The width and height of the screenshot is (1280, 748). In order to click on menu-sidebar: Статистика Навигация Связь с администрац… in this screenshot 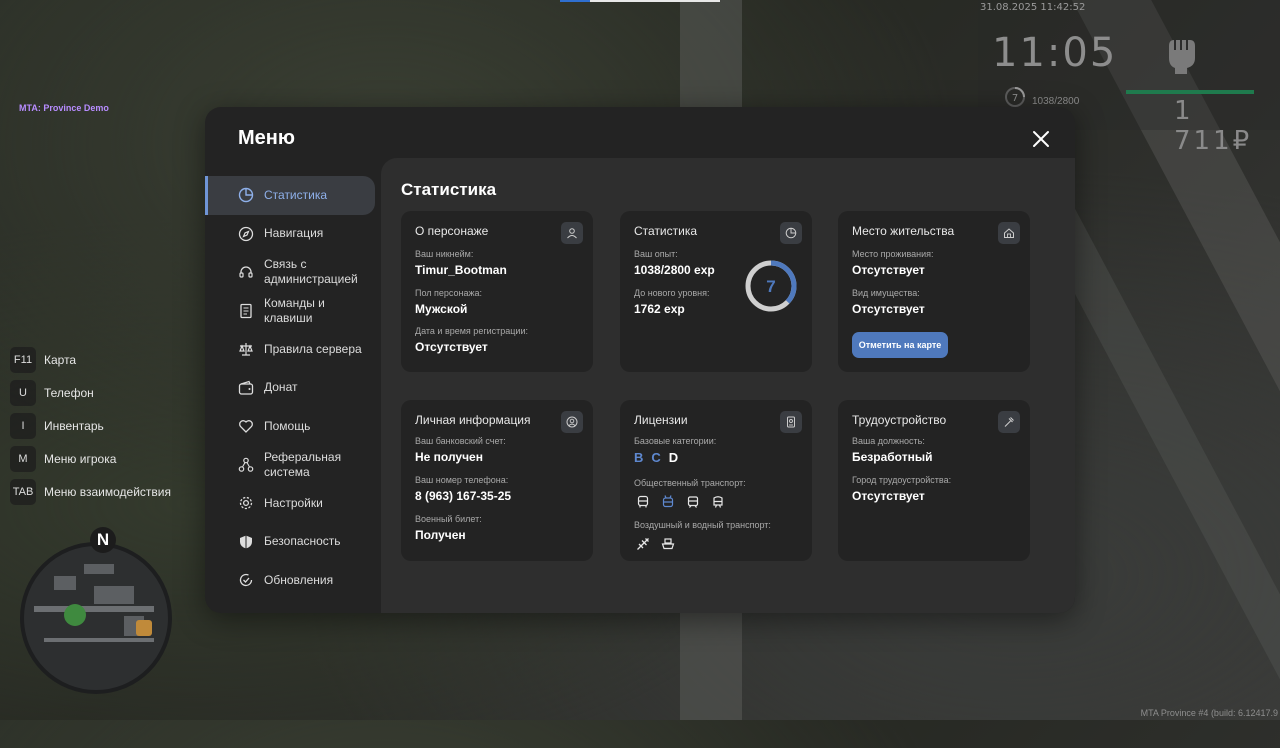, I will do `click(293, 388)`.